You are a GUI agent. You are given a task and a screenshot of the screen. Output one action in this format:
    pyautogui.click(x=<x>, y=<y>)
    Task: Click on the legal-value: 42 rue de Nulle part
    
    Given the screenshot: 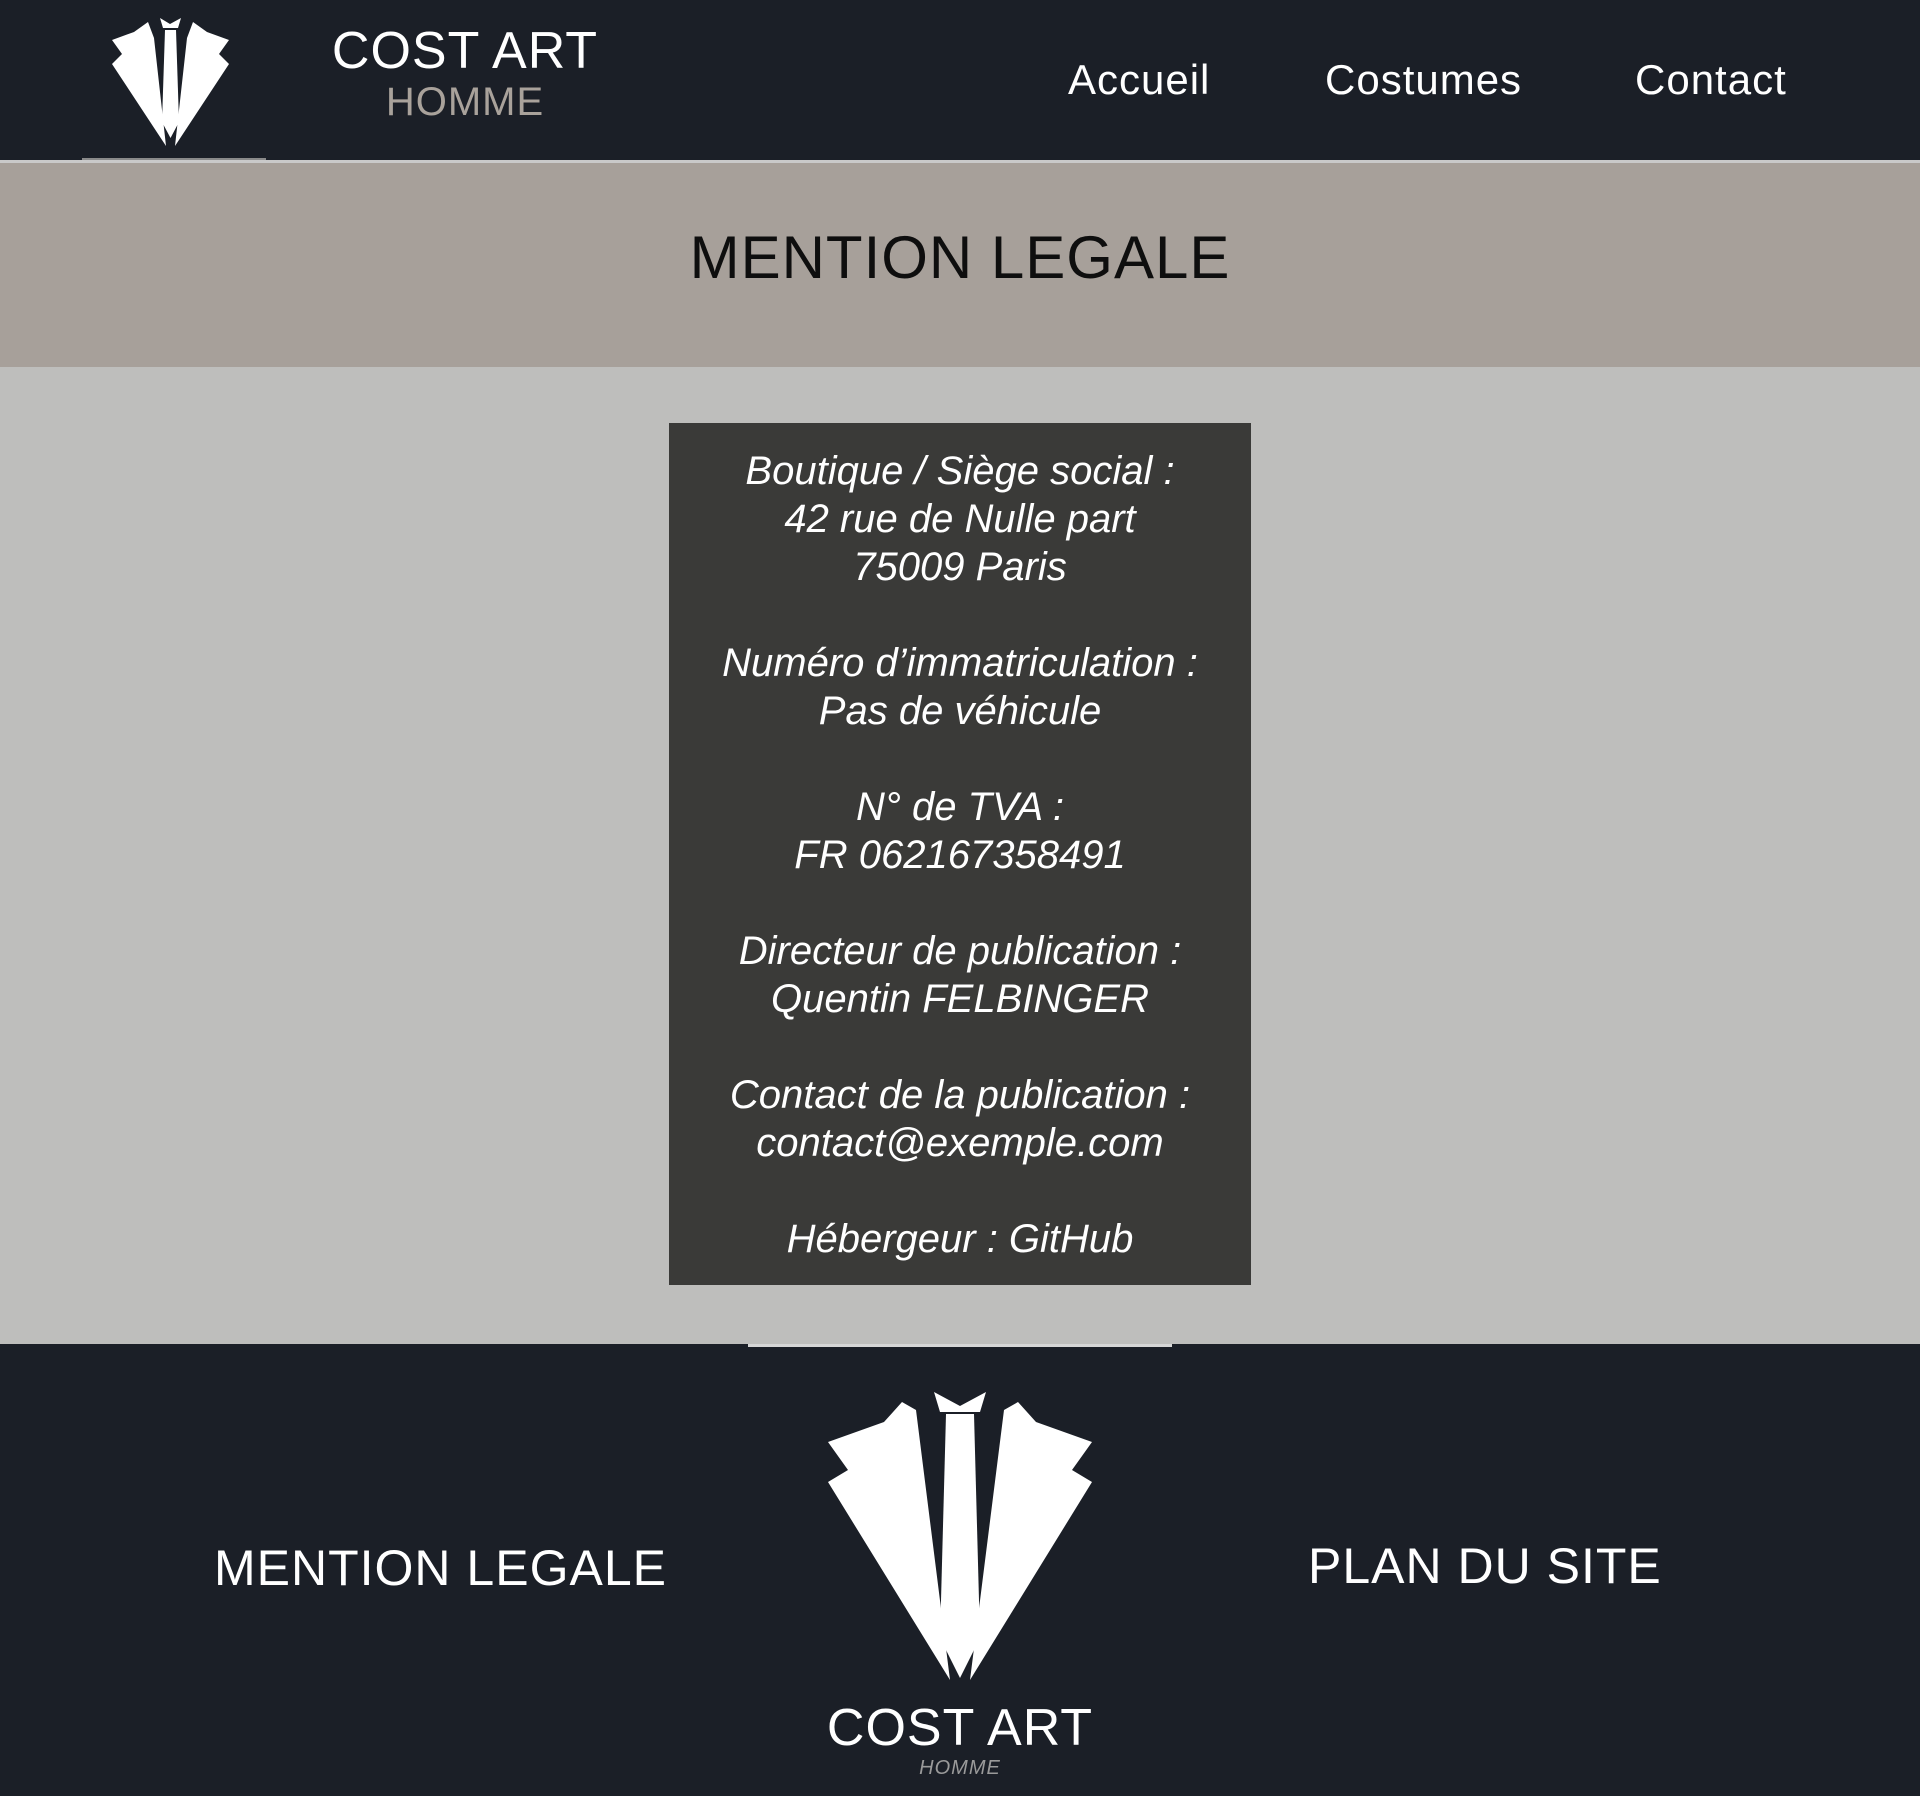 What is the action you would take?
    pyautogui.click(x=960, y=519)
    